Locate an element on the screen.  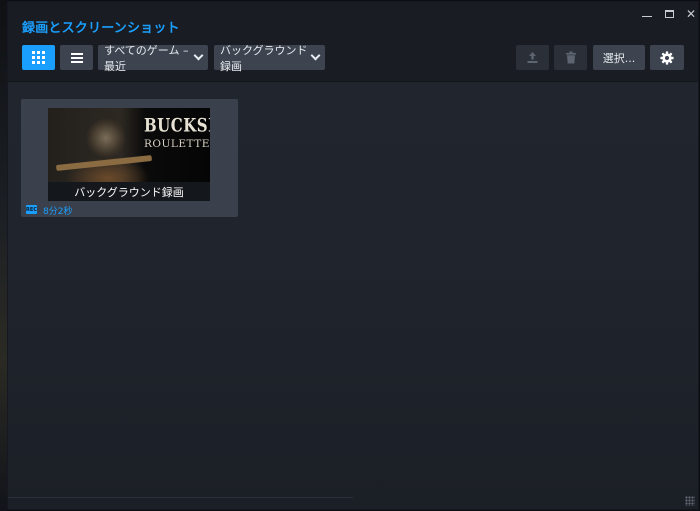
recording-type-dropdown: バックグラウンド録画 is located at coordinates (269, 58).